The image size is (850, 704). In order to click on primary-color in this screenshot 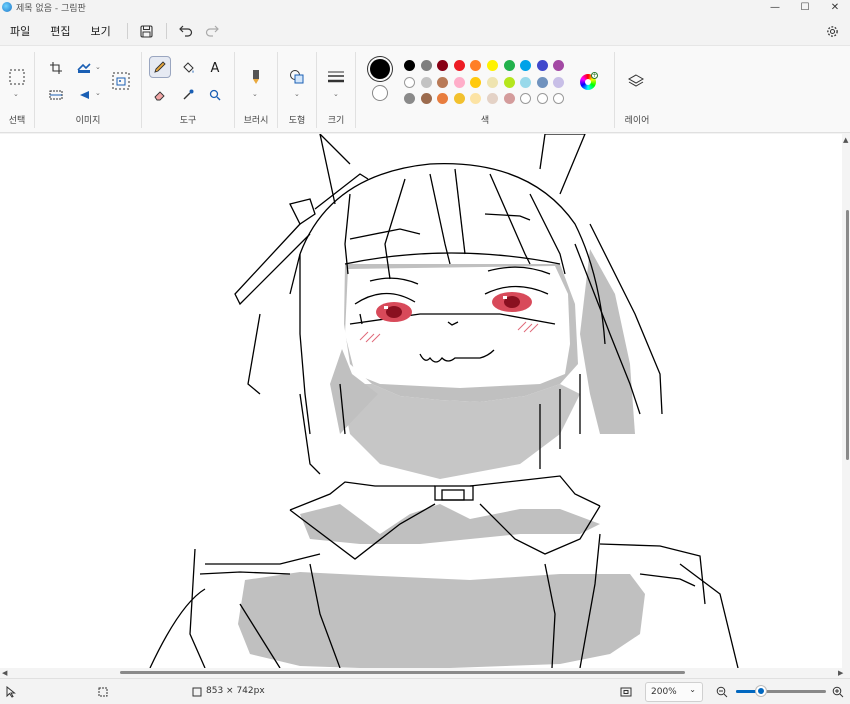, I will do `click(380, 69)`.